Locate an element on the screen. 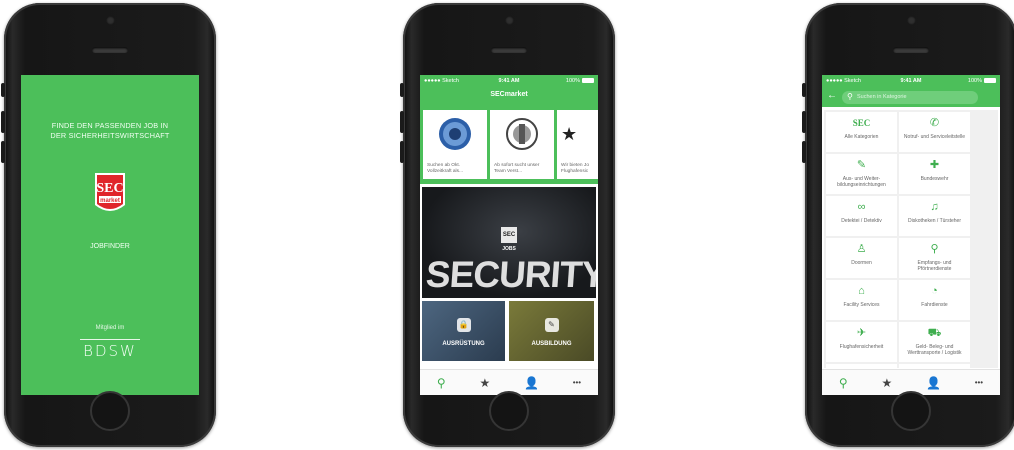  tile-ausbildung: ✎ AUSBILDUNG is located at coordinates (551, 331).